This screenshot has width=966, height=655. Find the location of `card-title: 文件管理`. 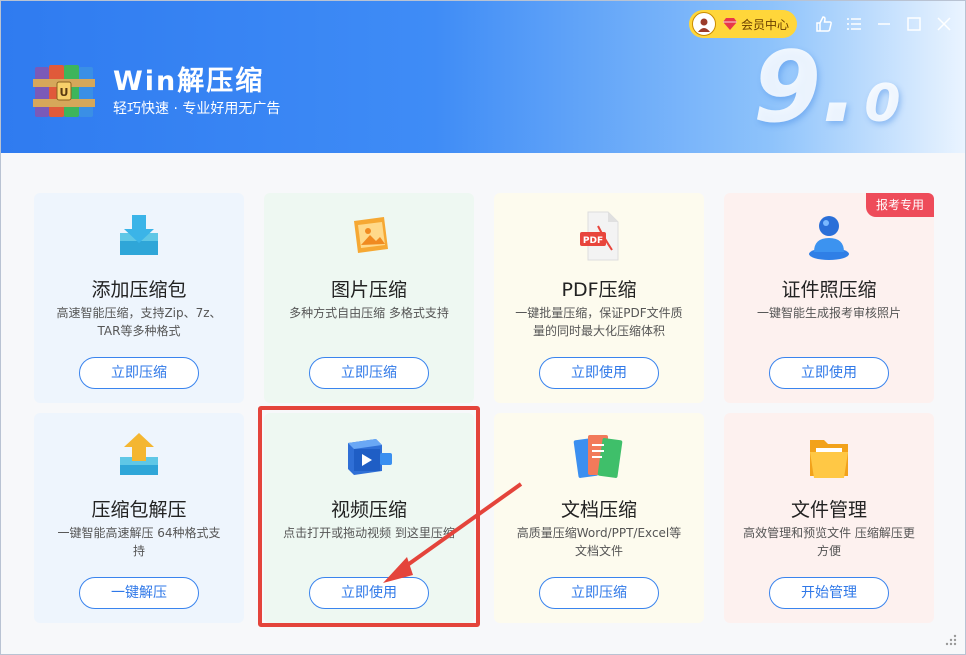

card-title: 文件管理 is located at coordinates (828, 510).